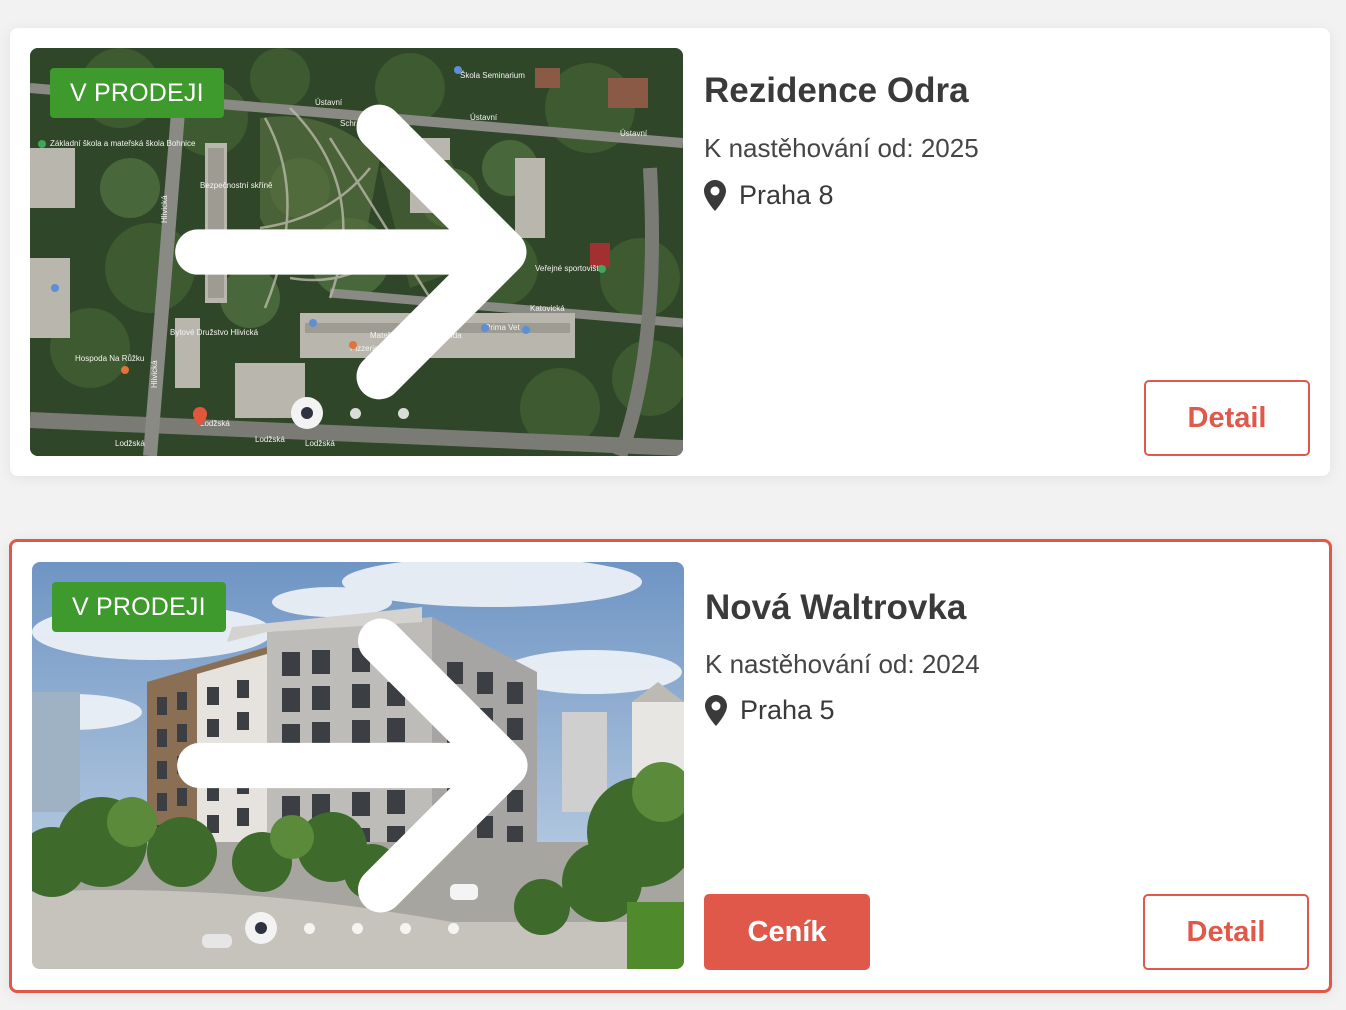 The image size is (1346, 1010). What do you see at coordinates (842, 664) in the screenshot?
I see `move-in-date: K nastěhování od: 2024` at bounding box center [842, 664].